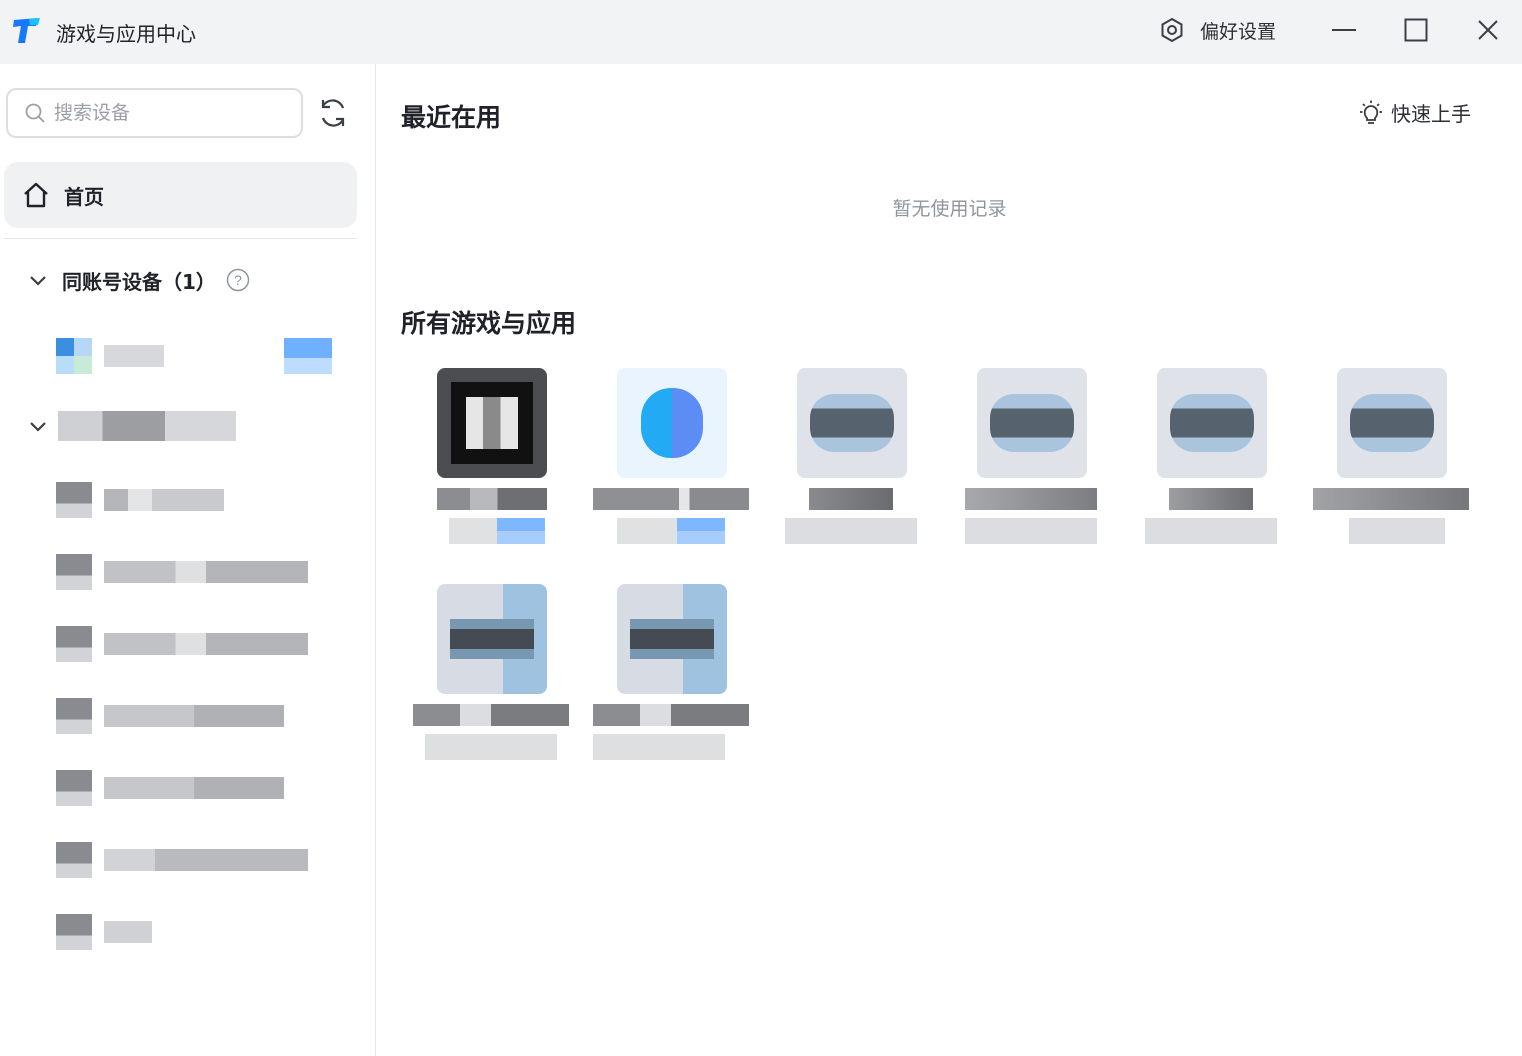 Image resolution: width=1522 pixels, height=1056 pixels. I want to click on device-search, so click(154, 113).